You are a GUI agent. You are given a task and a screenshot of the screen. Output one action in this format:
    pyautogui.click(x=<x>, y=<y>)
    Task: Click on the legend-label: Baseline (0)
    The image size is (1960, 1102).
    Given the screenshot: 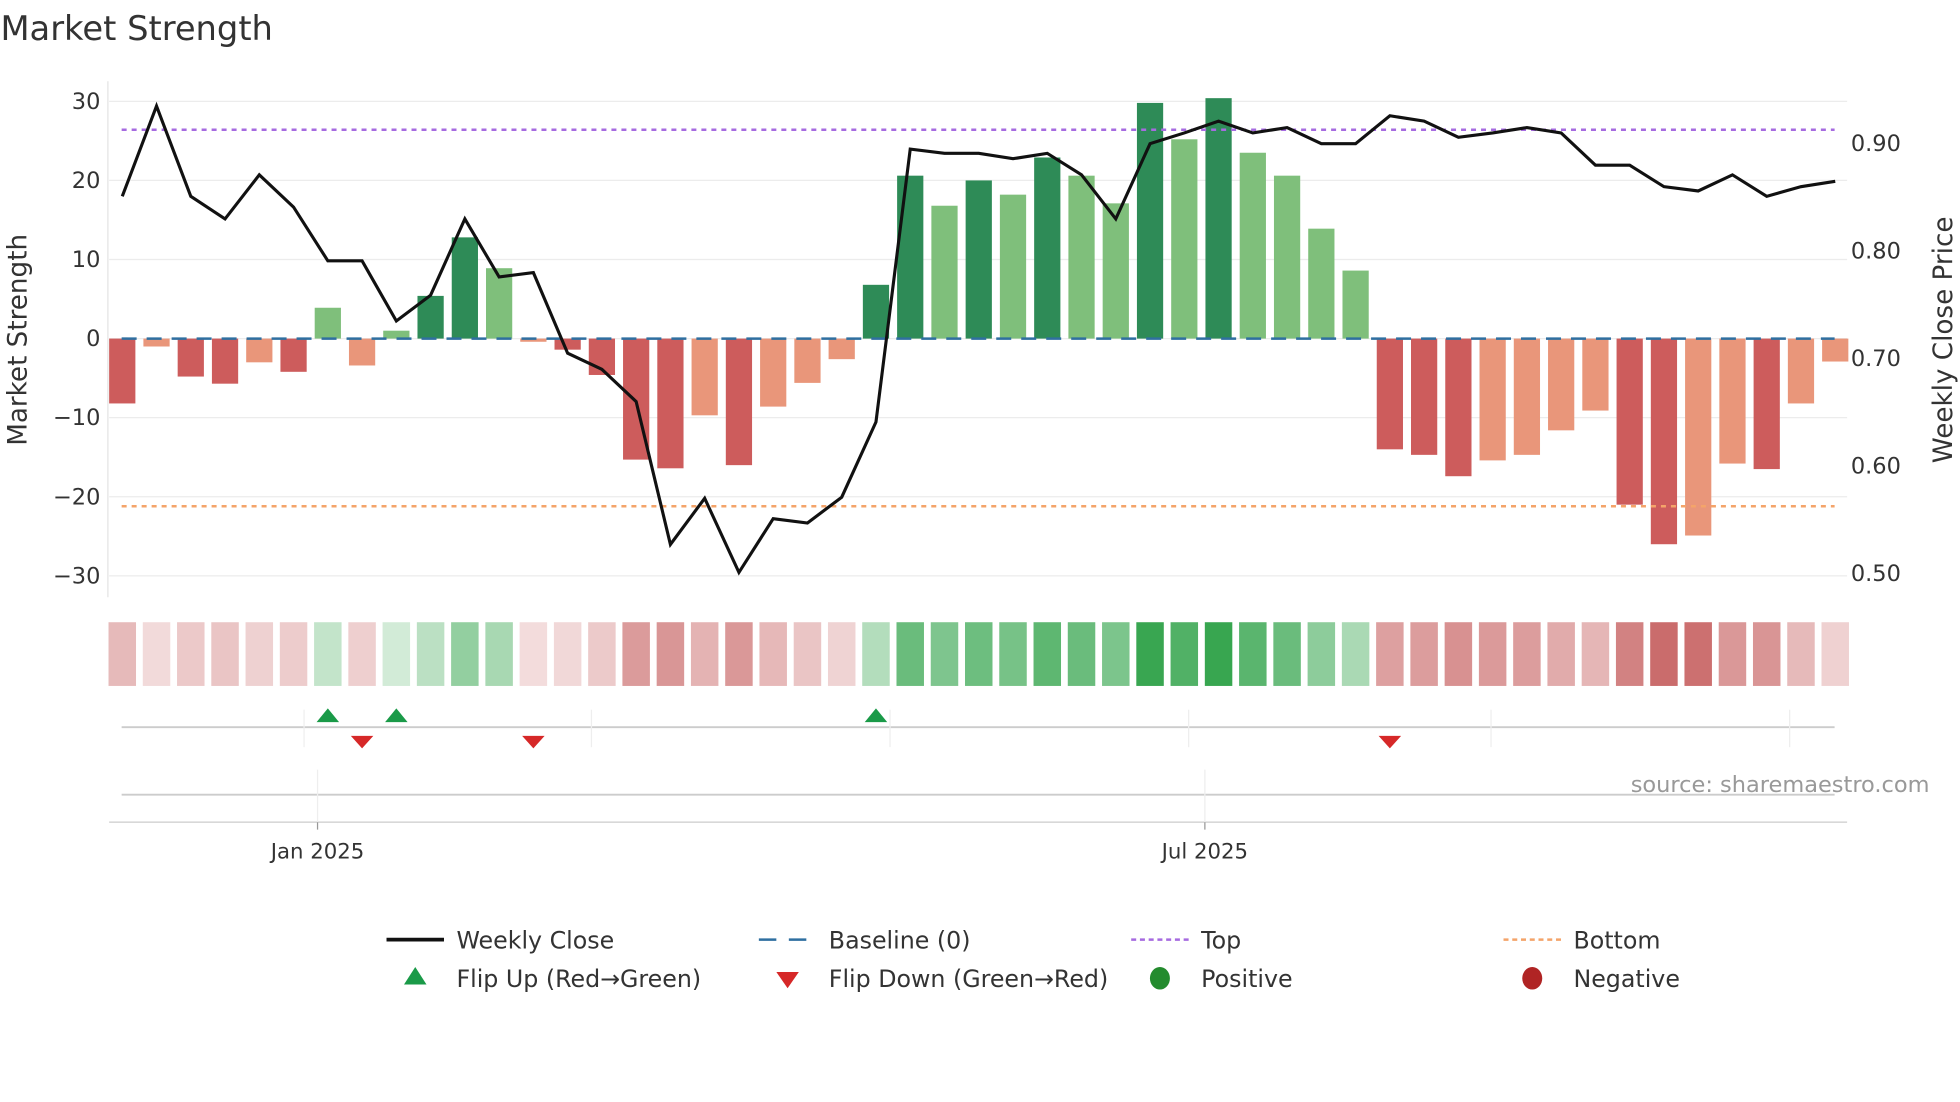 What is the action you would take?
    pyautogui.click(x=900, y=940)
    